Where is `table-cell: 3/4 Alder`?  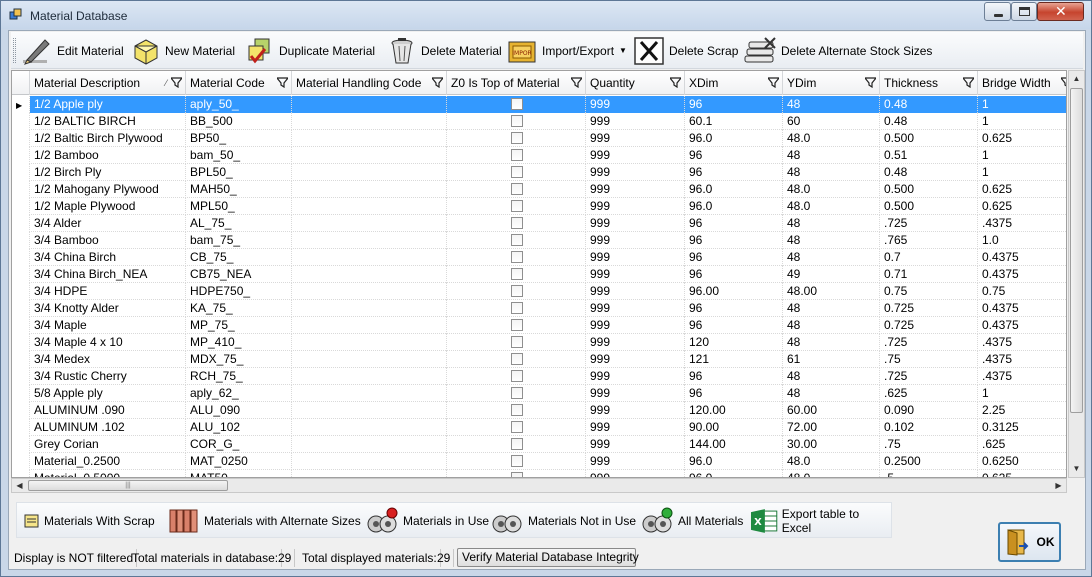
table-cell: 3/4 Alder is located at coordinates (108, 223).